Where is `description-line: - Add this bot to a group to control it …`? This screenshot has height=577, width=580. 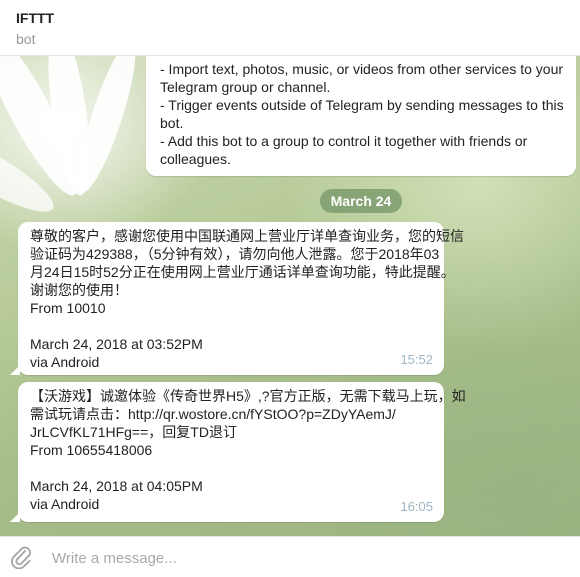
description-line: - Add this bot to a group to control it … is located at coordinates (344, 141).